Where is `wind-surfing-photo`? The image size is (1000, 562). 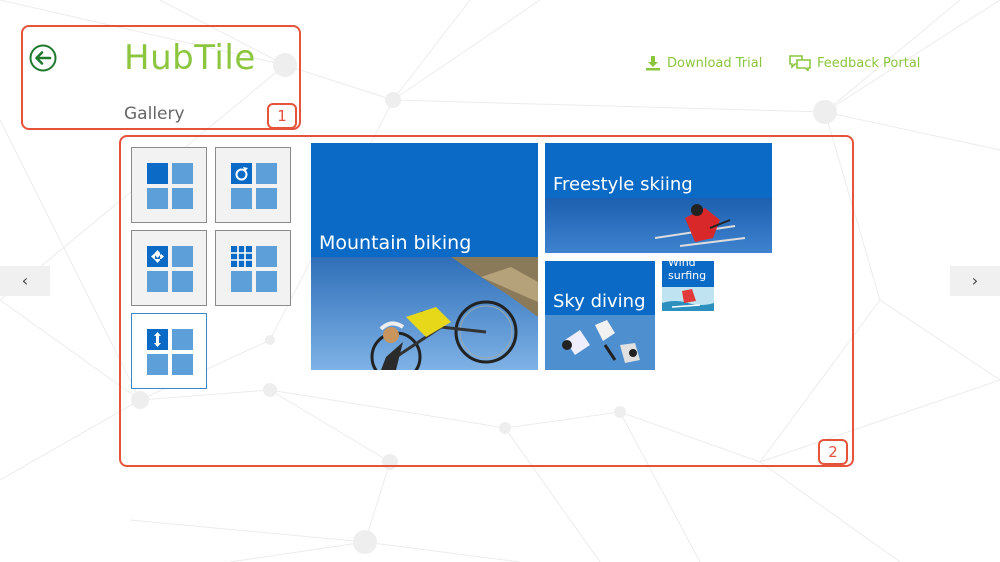 wind-surfing-photo is located at coordinates (688, 299).